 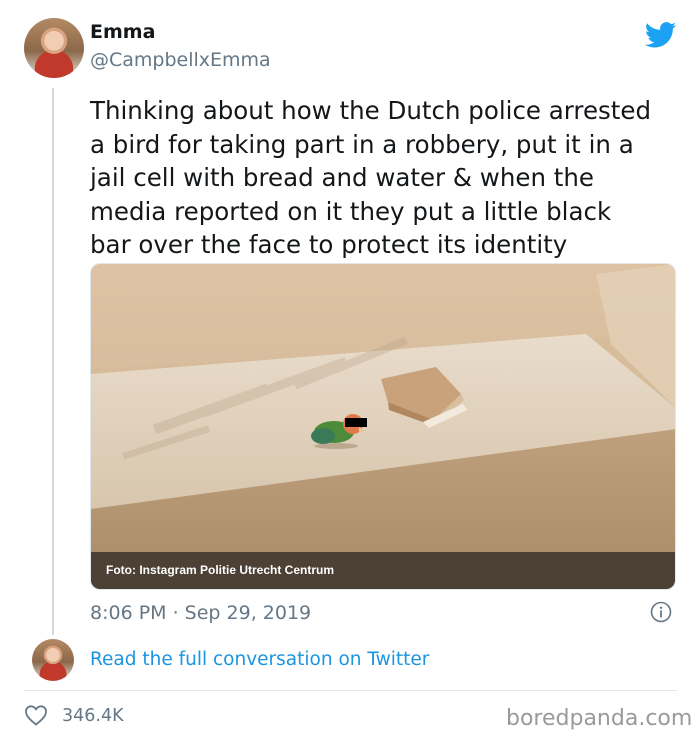 What do you see at coordinates (350, 690) in the screenshot?
I see `divider` at bounding box center [350, 690].